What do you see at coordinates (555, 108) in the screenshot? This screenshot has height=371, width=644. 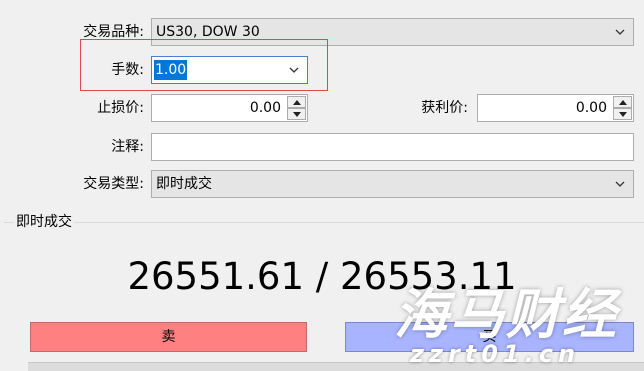 I see `take-profit-field: 0.00` at bounding box center [555, 108].